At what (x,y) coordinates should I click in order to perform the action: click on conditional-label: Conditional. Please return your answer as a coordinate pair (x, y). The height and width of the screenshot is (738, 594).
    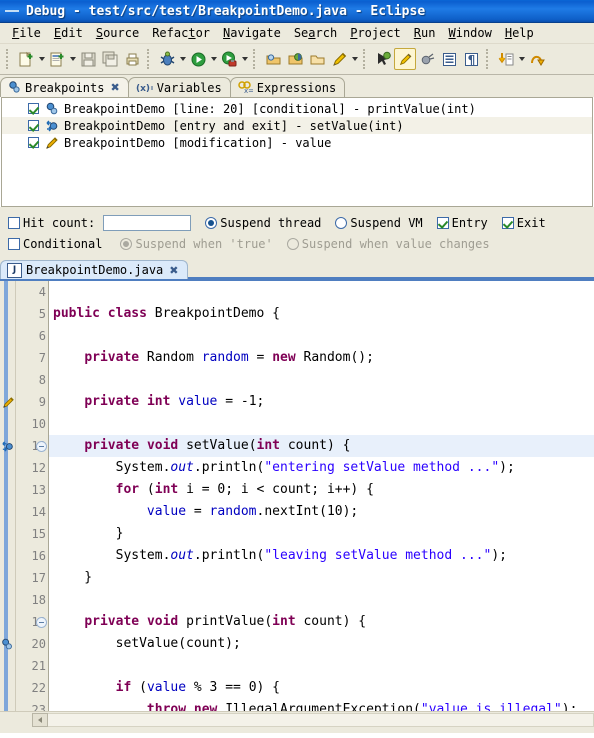
    Looking at the image, I should click on (63, 243).